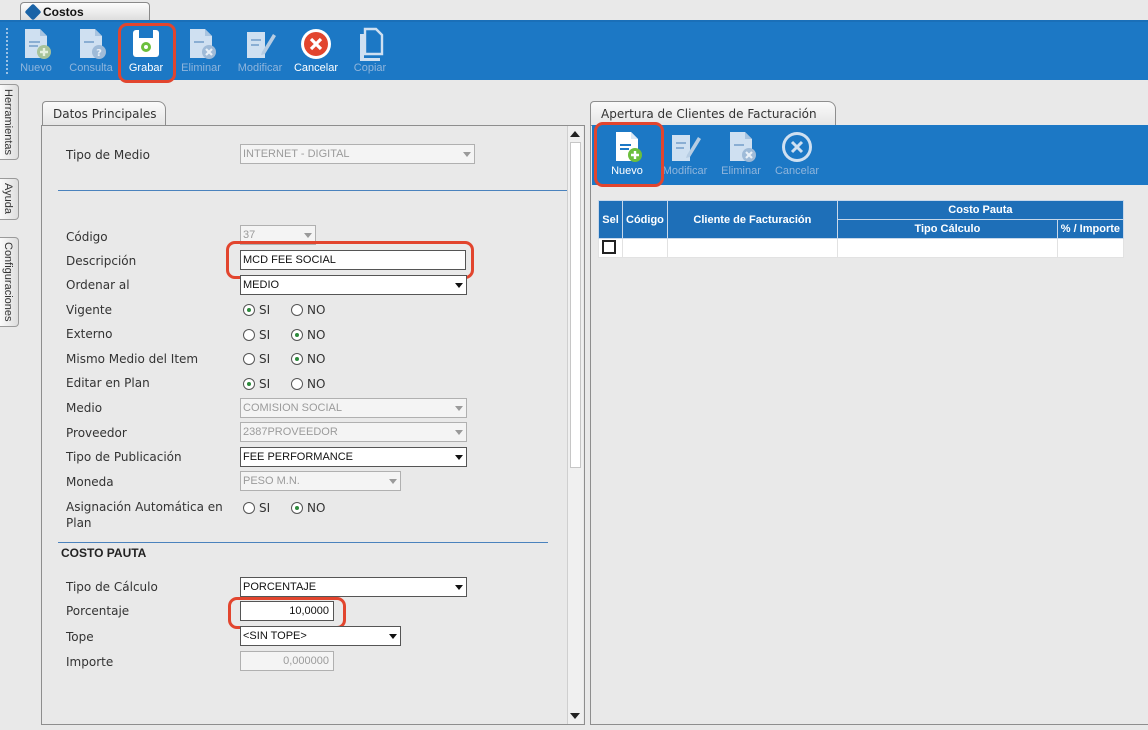 The width and height of the screenshot is (1148, 730). Describe the element at coordinates (256, 310) in the screenshot. I see `vigente-si-radio: SI` at that location.